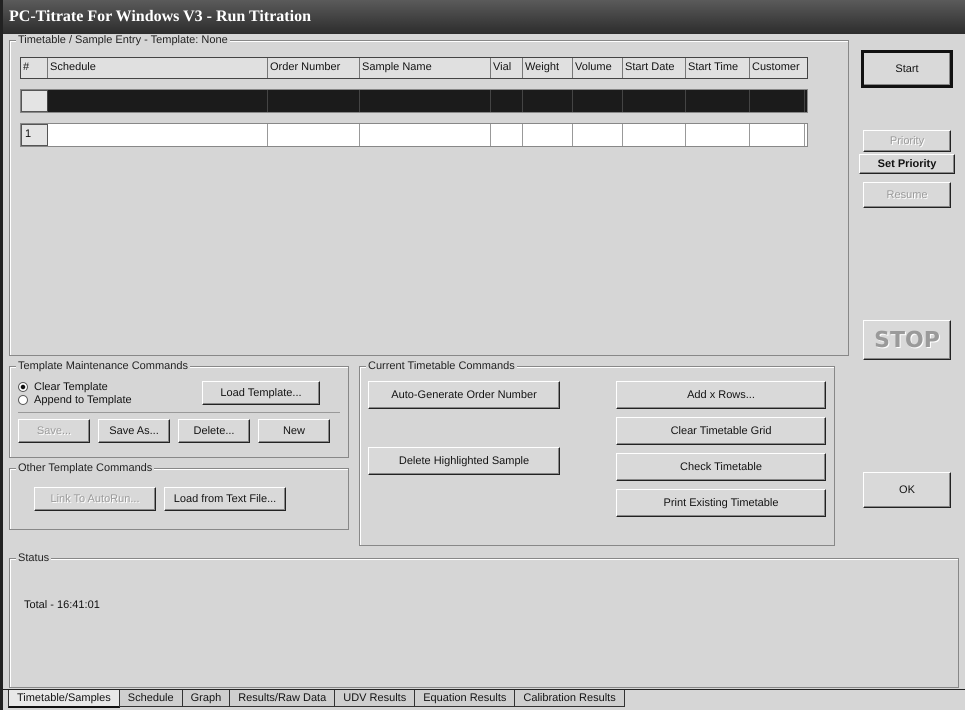 The height and width of the screenshot is (710, 965). I want to click on table-row, so click(414, 101).